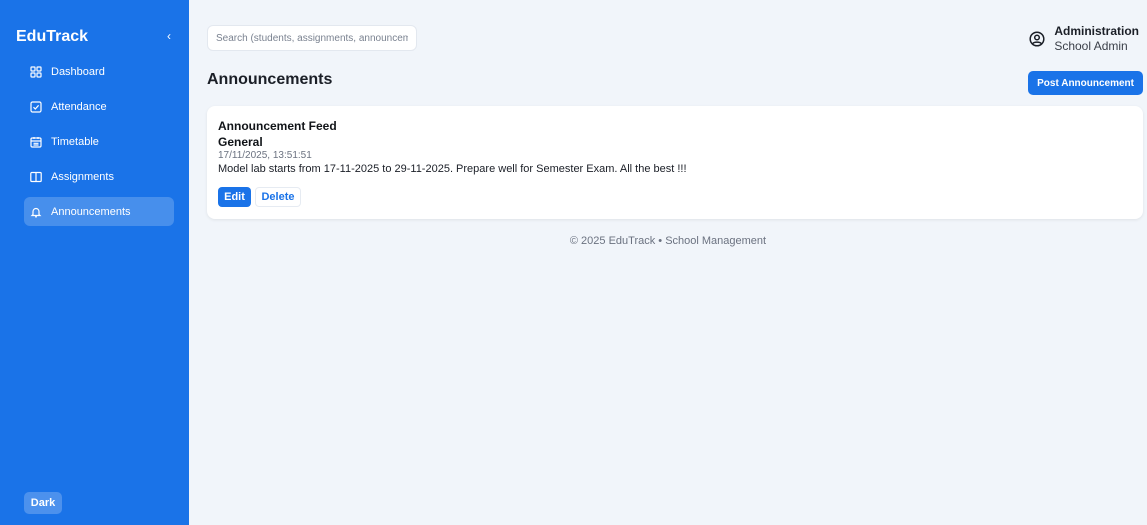 The height and width of the screenshot is (525, 1147). What do you see at coordinates (234, 197) in the screenshot?
I see `edit-button: Edit` at bounding box center [234, 197].